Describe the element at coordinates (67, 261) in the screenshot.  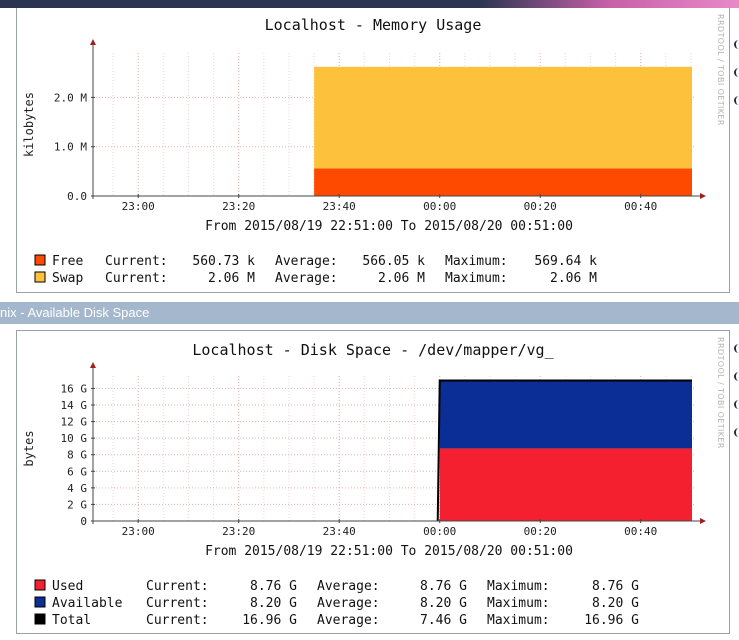
I see `legend-name: Free` at that location.